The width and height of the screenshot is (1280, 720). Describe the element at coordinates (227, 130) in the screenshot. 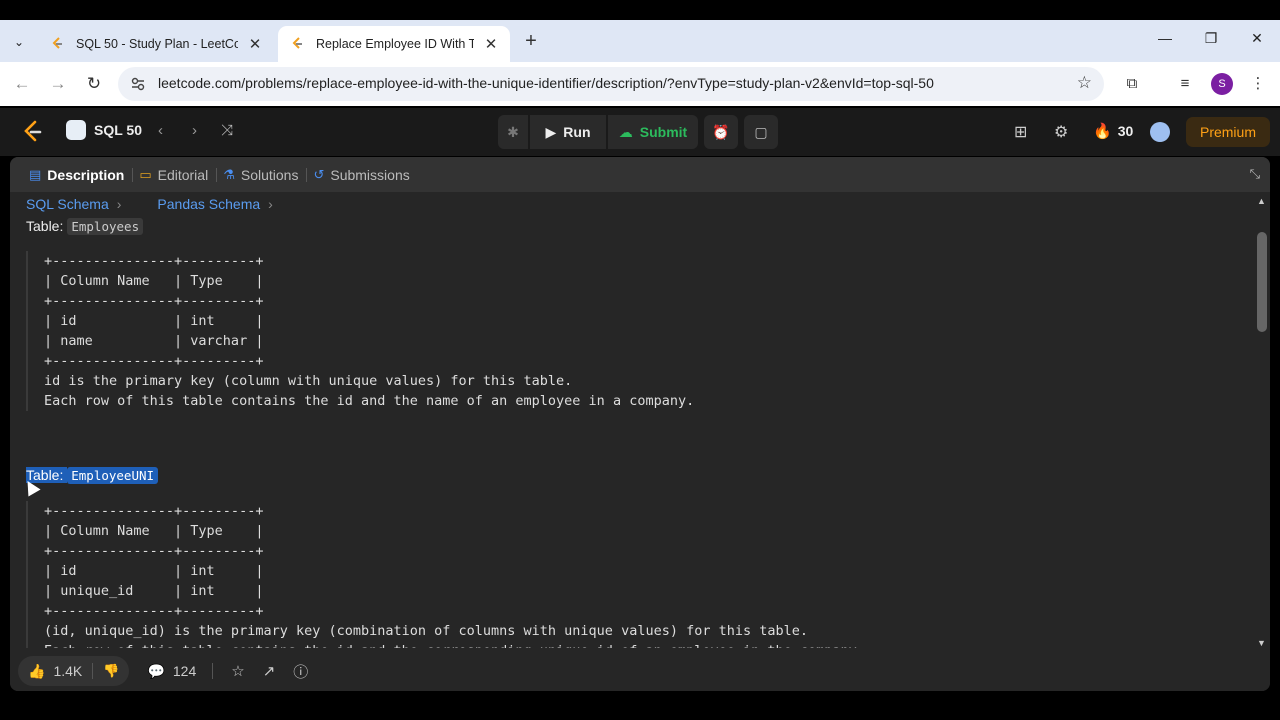

I see `shuffle-icon: ⤨` at that location.